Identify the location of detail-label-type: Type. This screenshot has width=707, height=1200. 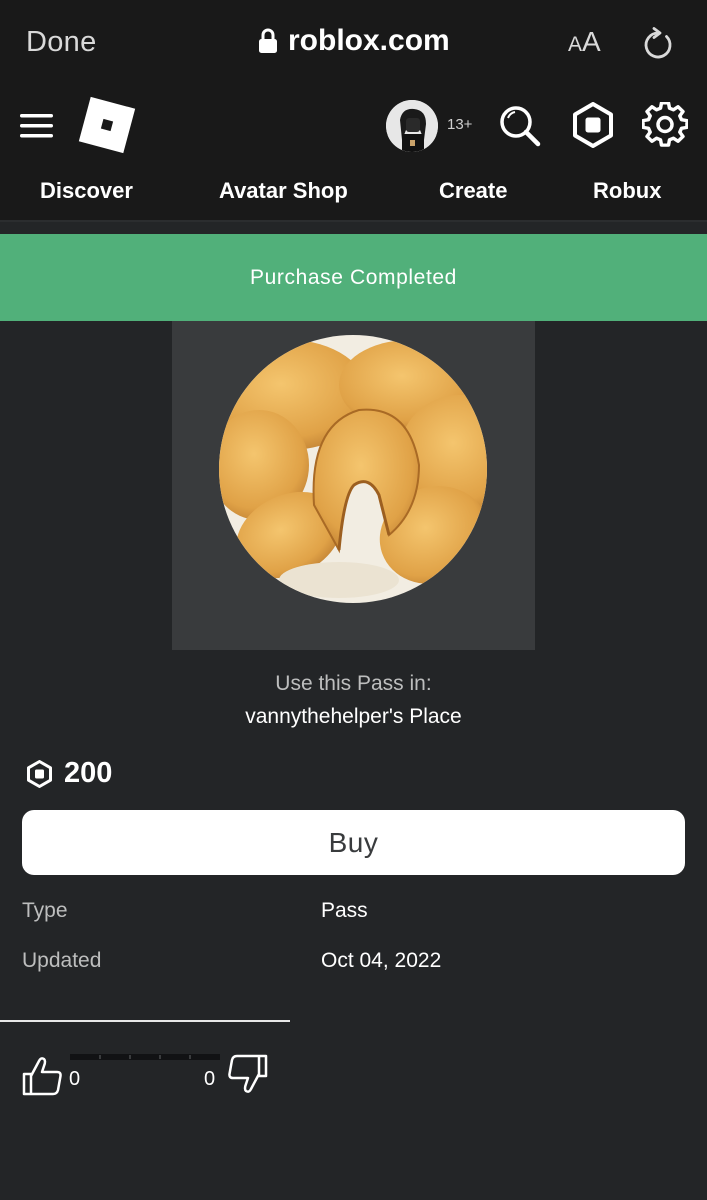
(45, 910).